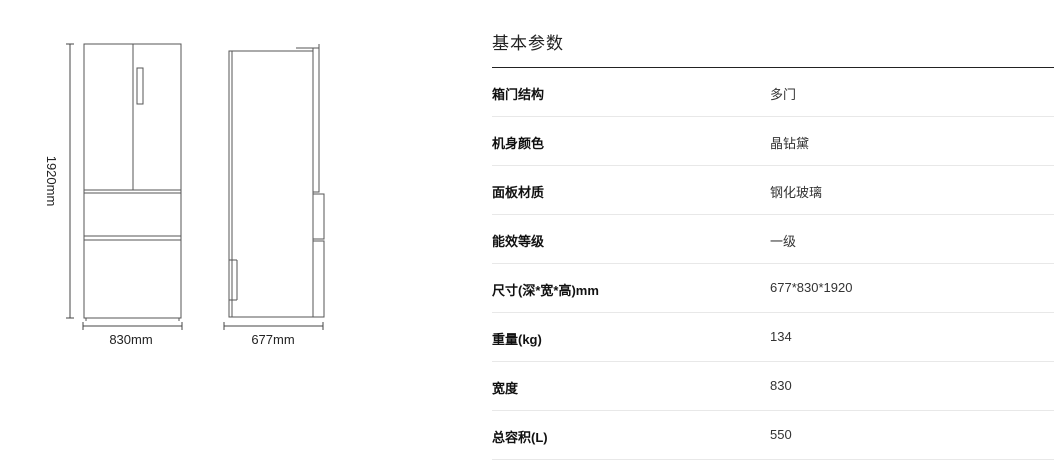 The height and width of the screenshot is (475, 1054). I want to click on spec-label: 总容积(L), so click(520, 437).